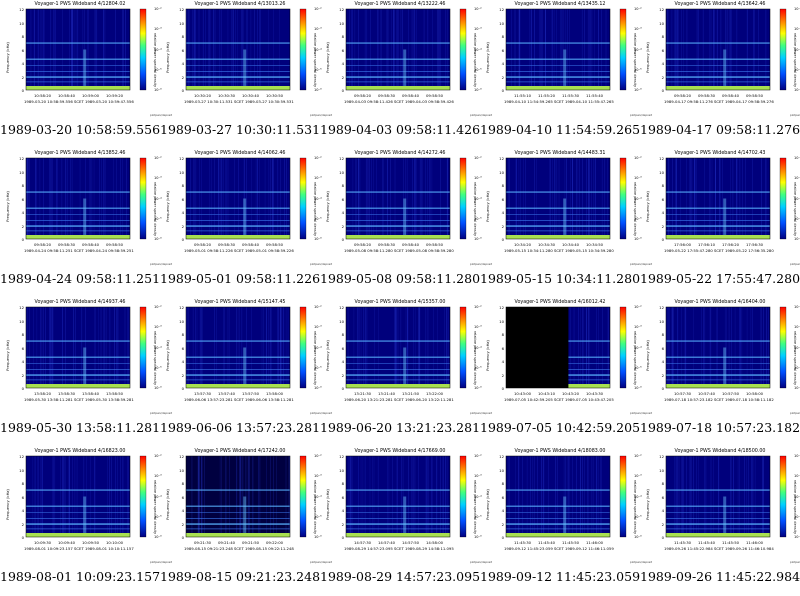 The width and height of the screenshot is (800, 596). Describe the element at coordinates (400, 278) in the screenshot. I see `thumbnail-caption: 1989-05-08 09:58:11.280` at that location.